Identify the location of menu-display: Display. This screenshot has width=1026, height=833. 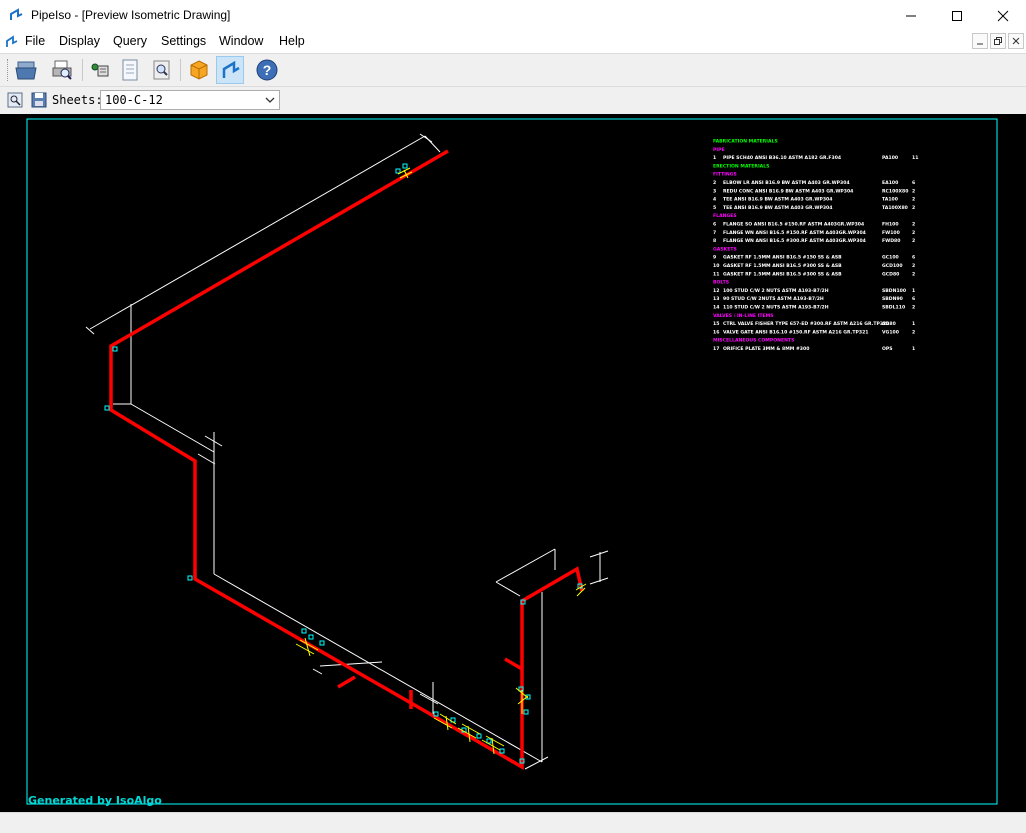
(79, 41).